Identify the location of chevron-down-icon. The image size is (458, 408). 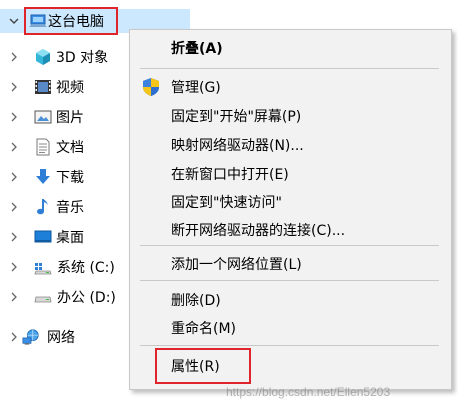
(14, 21).